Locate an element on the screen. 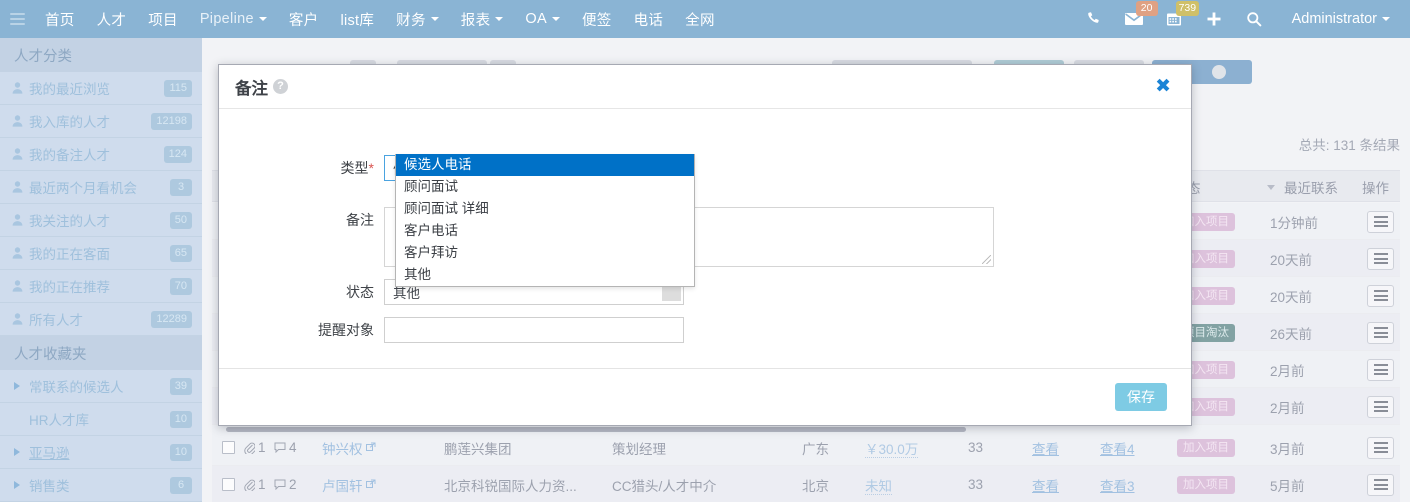 The width and height of the screenshot is (1410, 502). nav-item-phone: 电话 is located at coordinates (649, 19).